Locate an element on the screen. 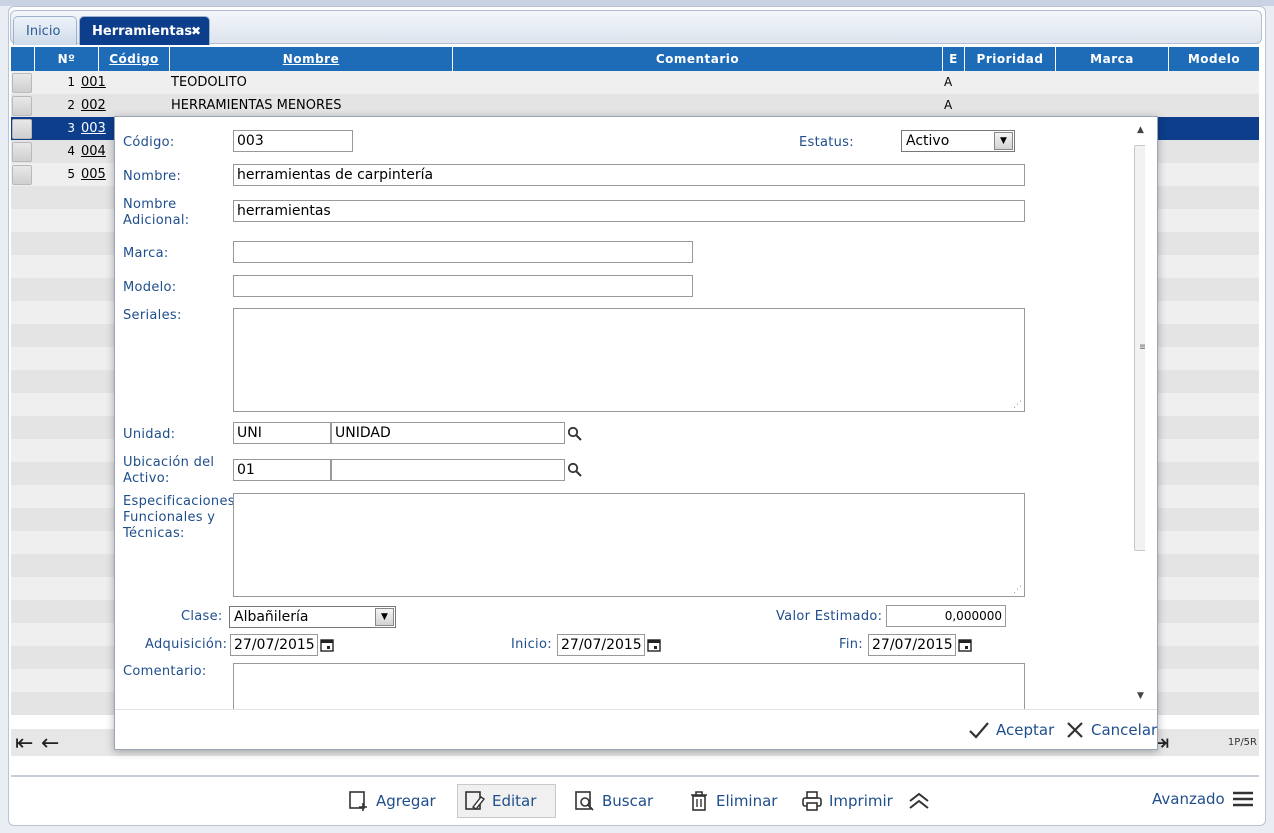  delete-button: Eliminar is located at coordinates (732, 801).